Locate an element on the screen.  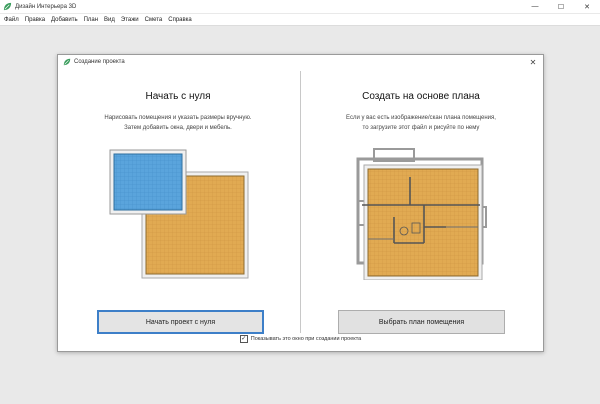
dialog-title: Создание проекта is located at coordinates (99, 62).